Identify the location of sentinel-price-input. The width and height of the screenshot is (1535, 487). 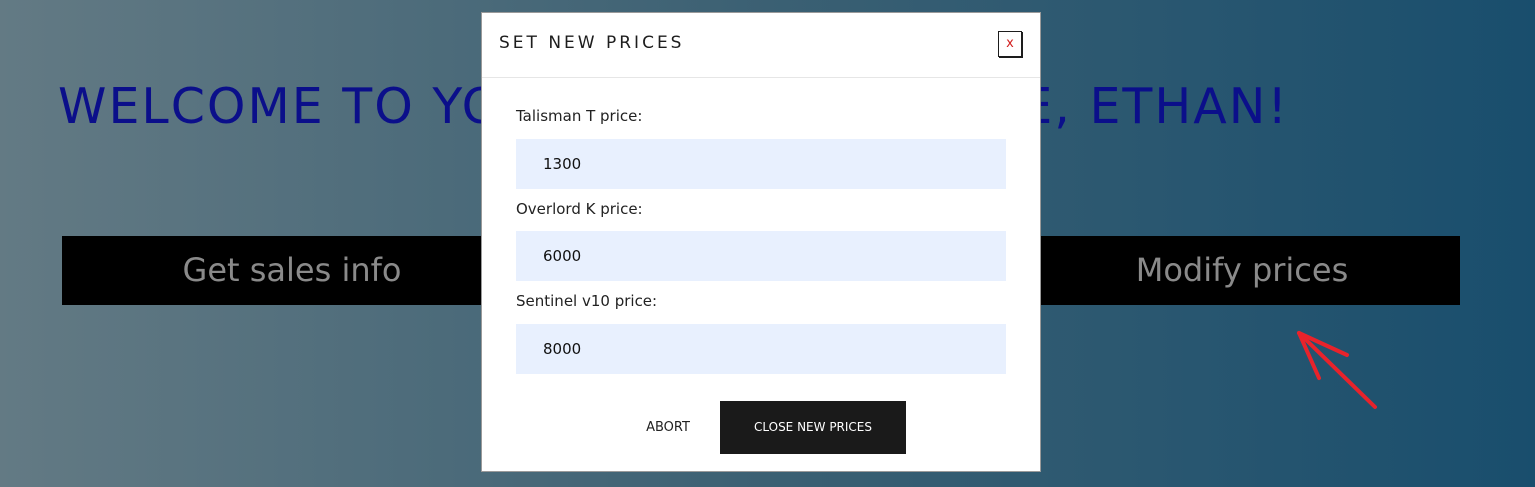
(761, 349).